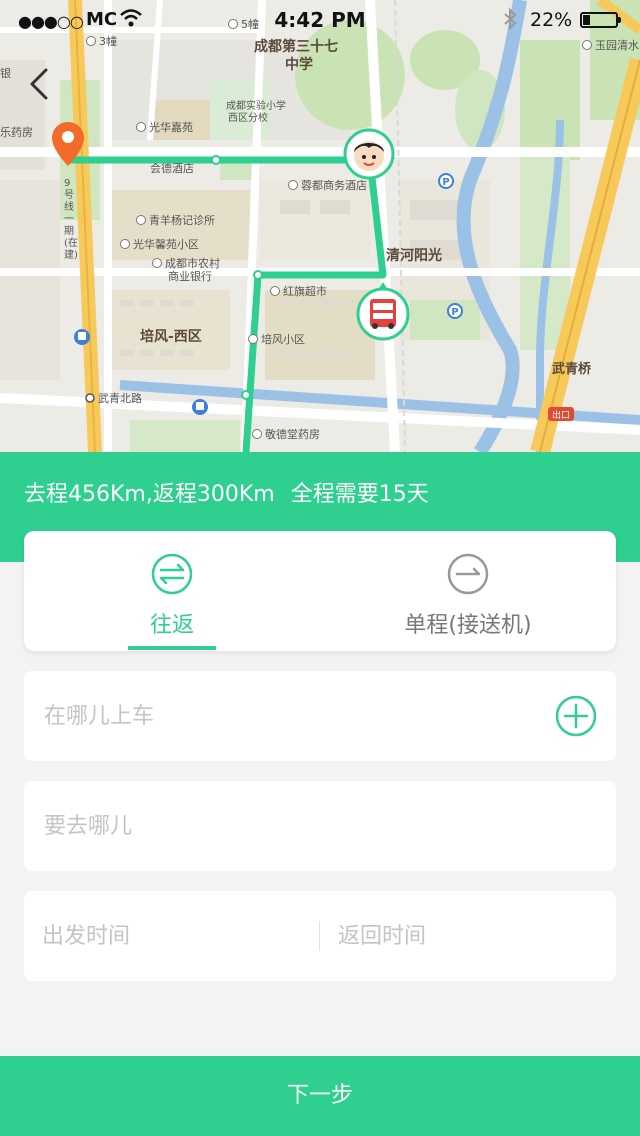 This screenshot has height=1136, width=640. I want to click on return-distance: 返程300Km, so click(213, 494).